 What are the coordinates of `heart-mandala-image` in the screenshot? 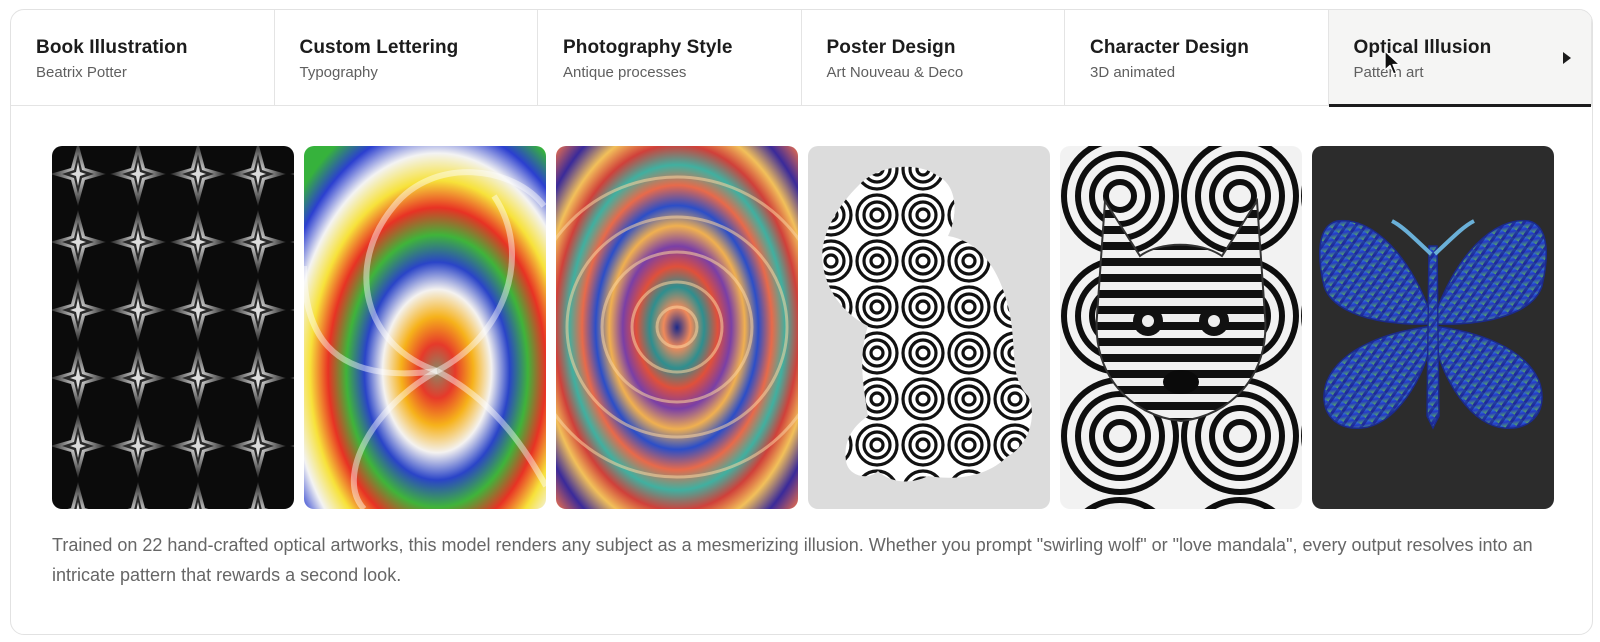 It's located at (677, 327).